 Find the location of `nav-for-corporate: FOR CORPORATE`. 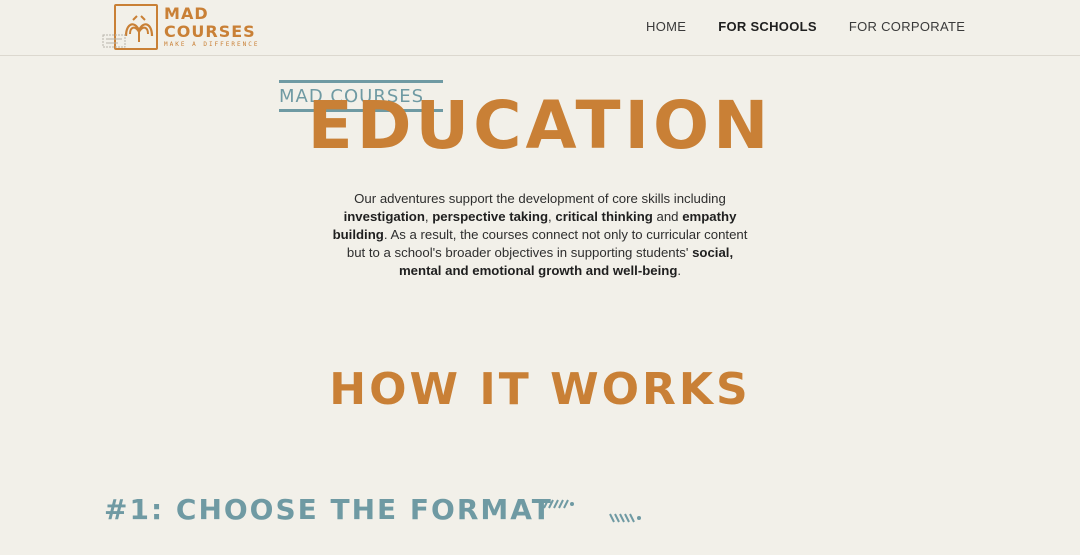

nav-for-corporate: FOR CORPORATE is located at coordinates (907, 26).